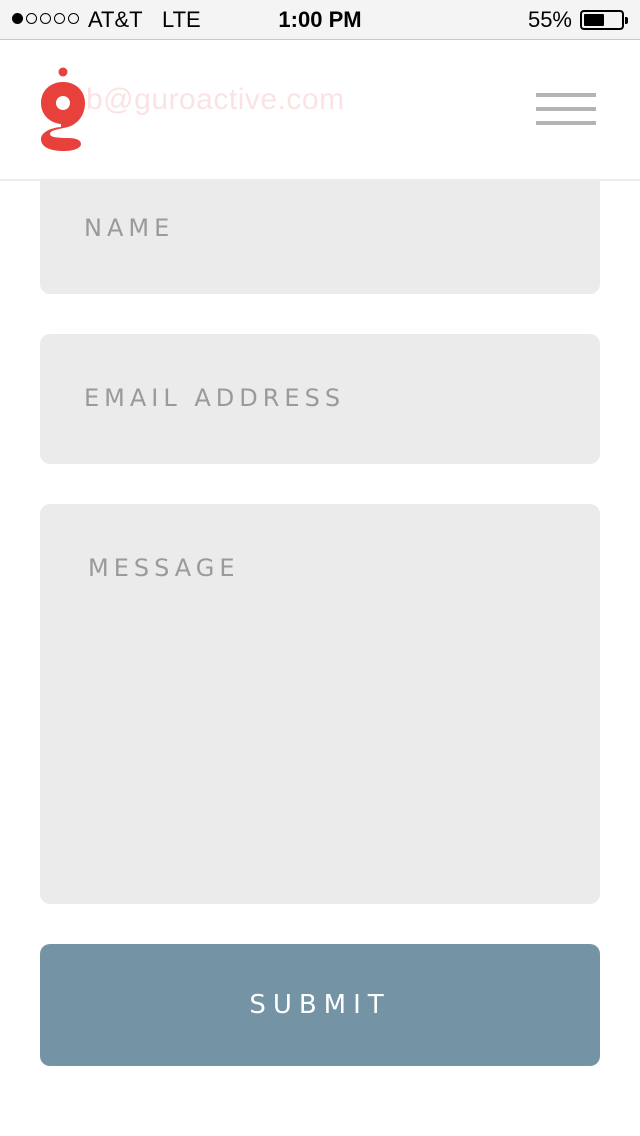  I want to click on brand-logo-icon, so click(63, 109).